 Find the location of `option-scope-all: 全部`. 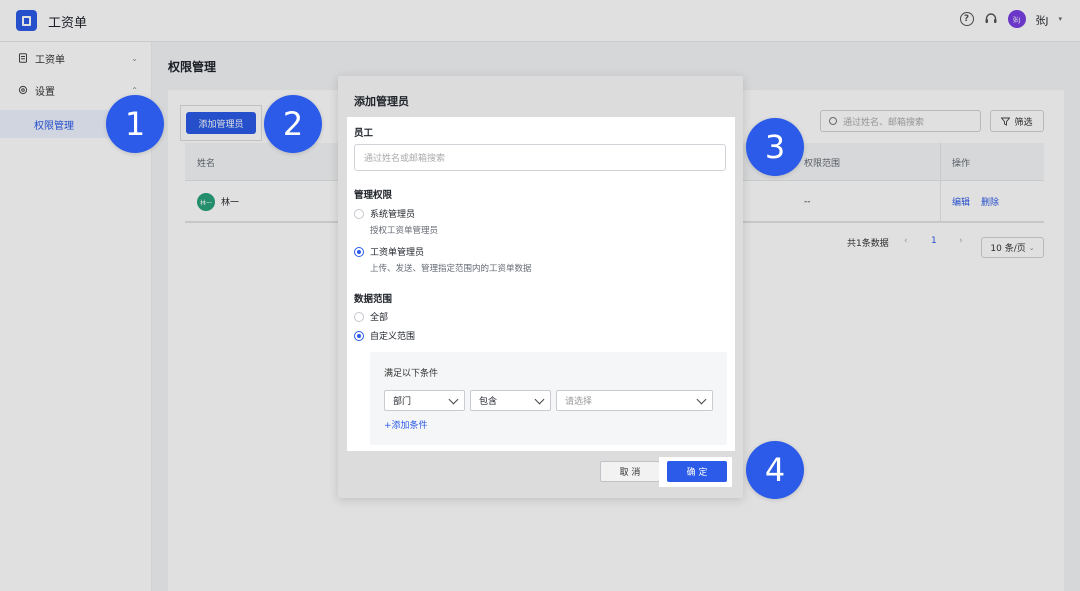

option-scope-all: 全部 is located at coordinates (379, 316).